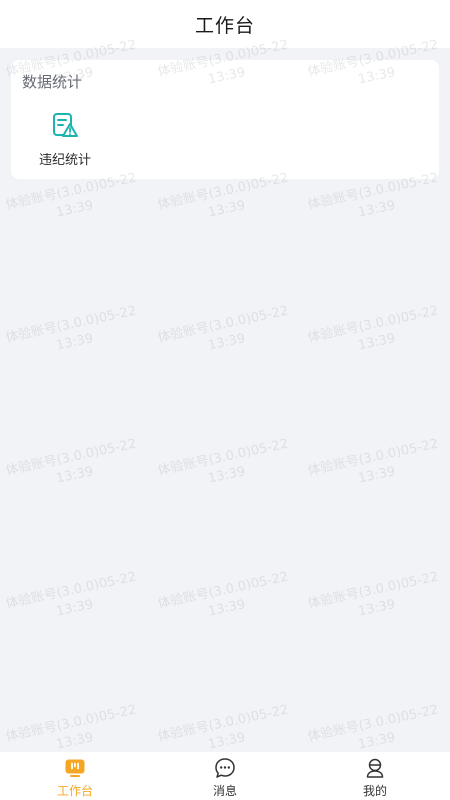 This screenshot has height=800, width=450. Describe the element at coordinates (224, 791) in the screenshot. I see `tab-label: 消息` at that location.